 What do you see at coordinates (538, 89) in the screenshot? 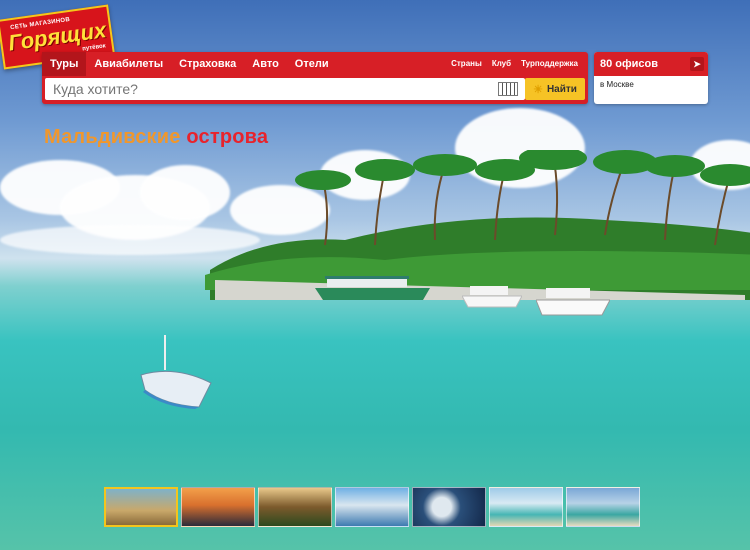
I see `flame-icon: ☀` at bounding box center [538, 89].